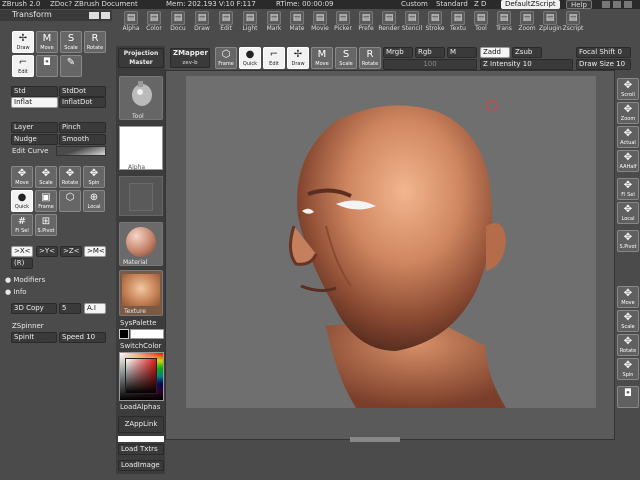 This screenshot has width=640, height=480. I want to click on syspalette-button: SysPalette, so click(138, 323).